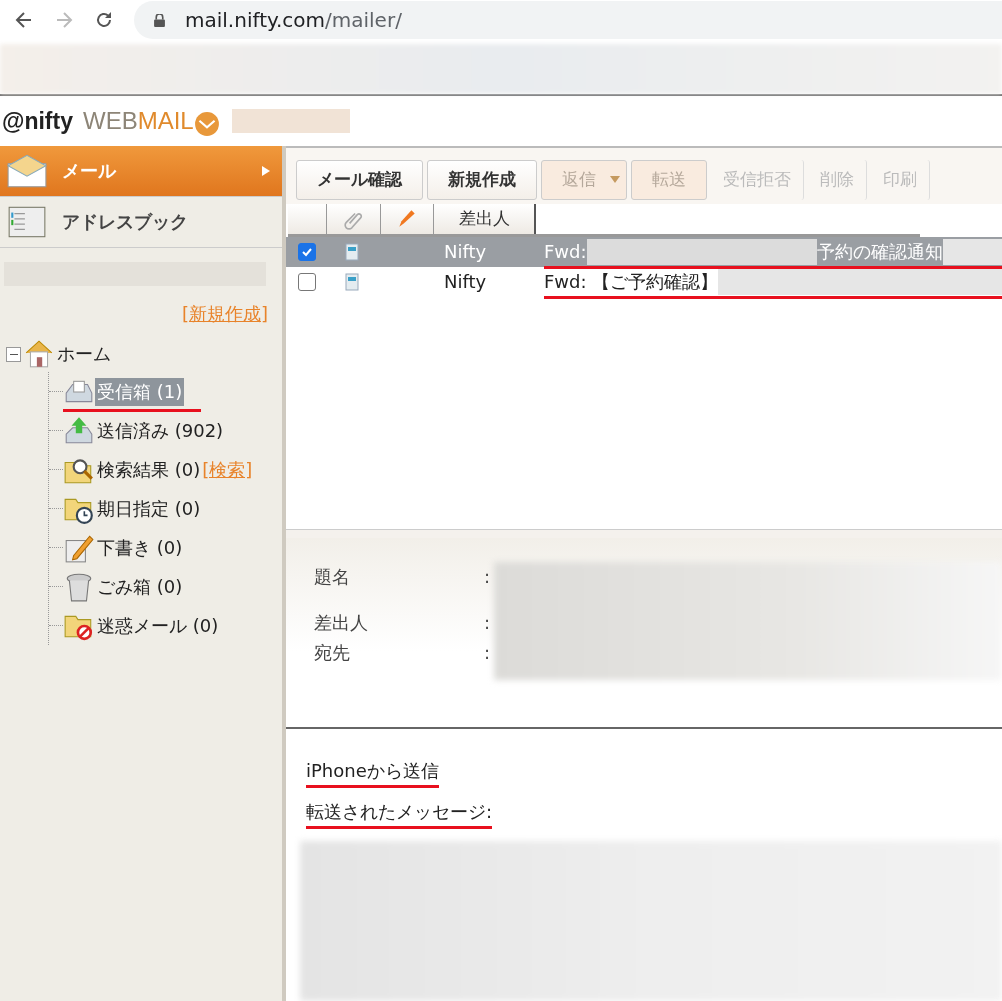 The image size is (1002, 1001). I want to click on folder-item: 下書き (0), so click(140, 547).